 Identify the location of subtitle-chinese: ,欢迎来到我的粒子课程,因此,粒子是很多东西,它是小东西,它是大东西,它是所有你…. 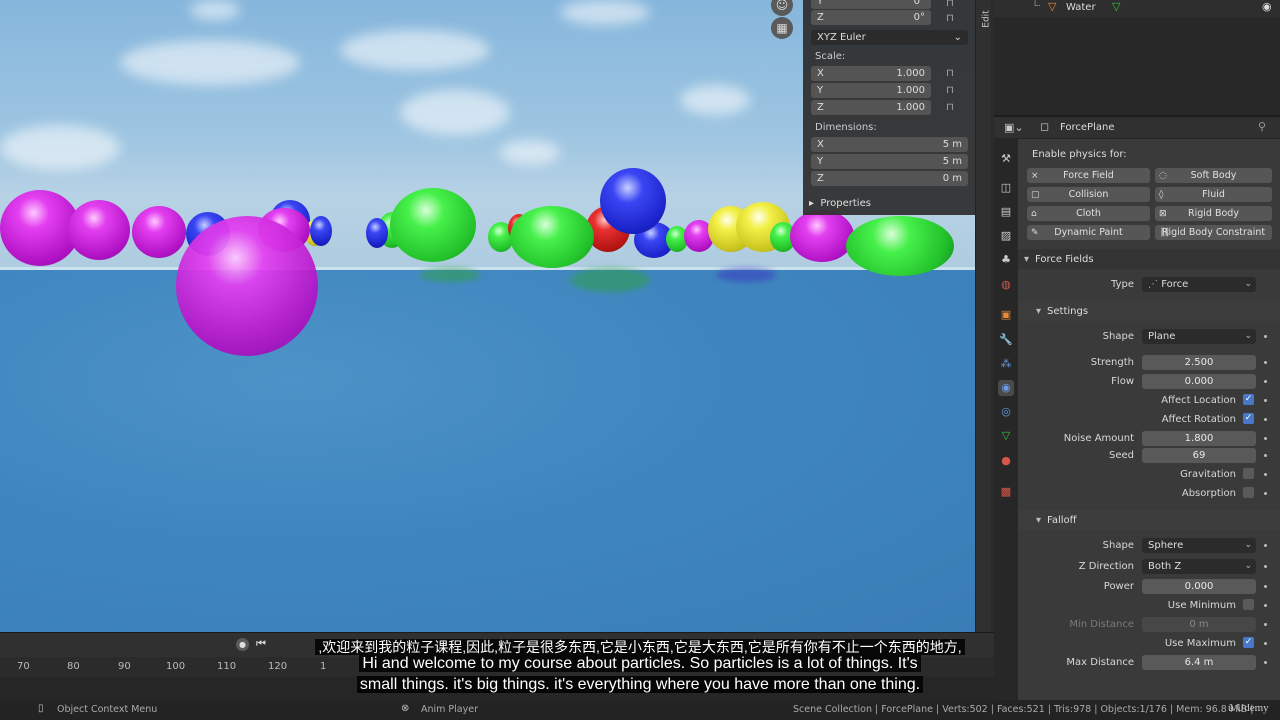
(640, 647).